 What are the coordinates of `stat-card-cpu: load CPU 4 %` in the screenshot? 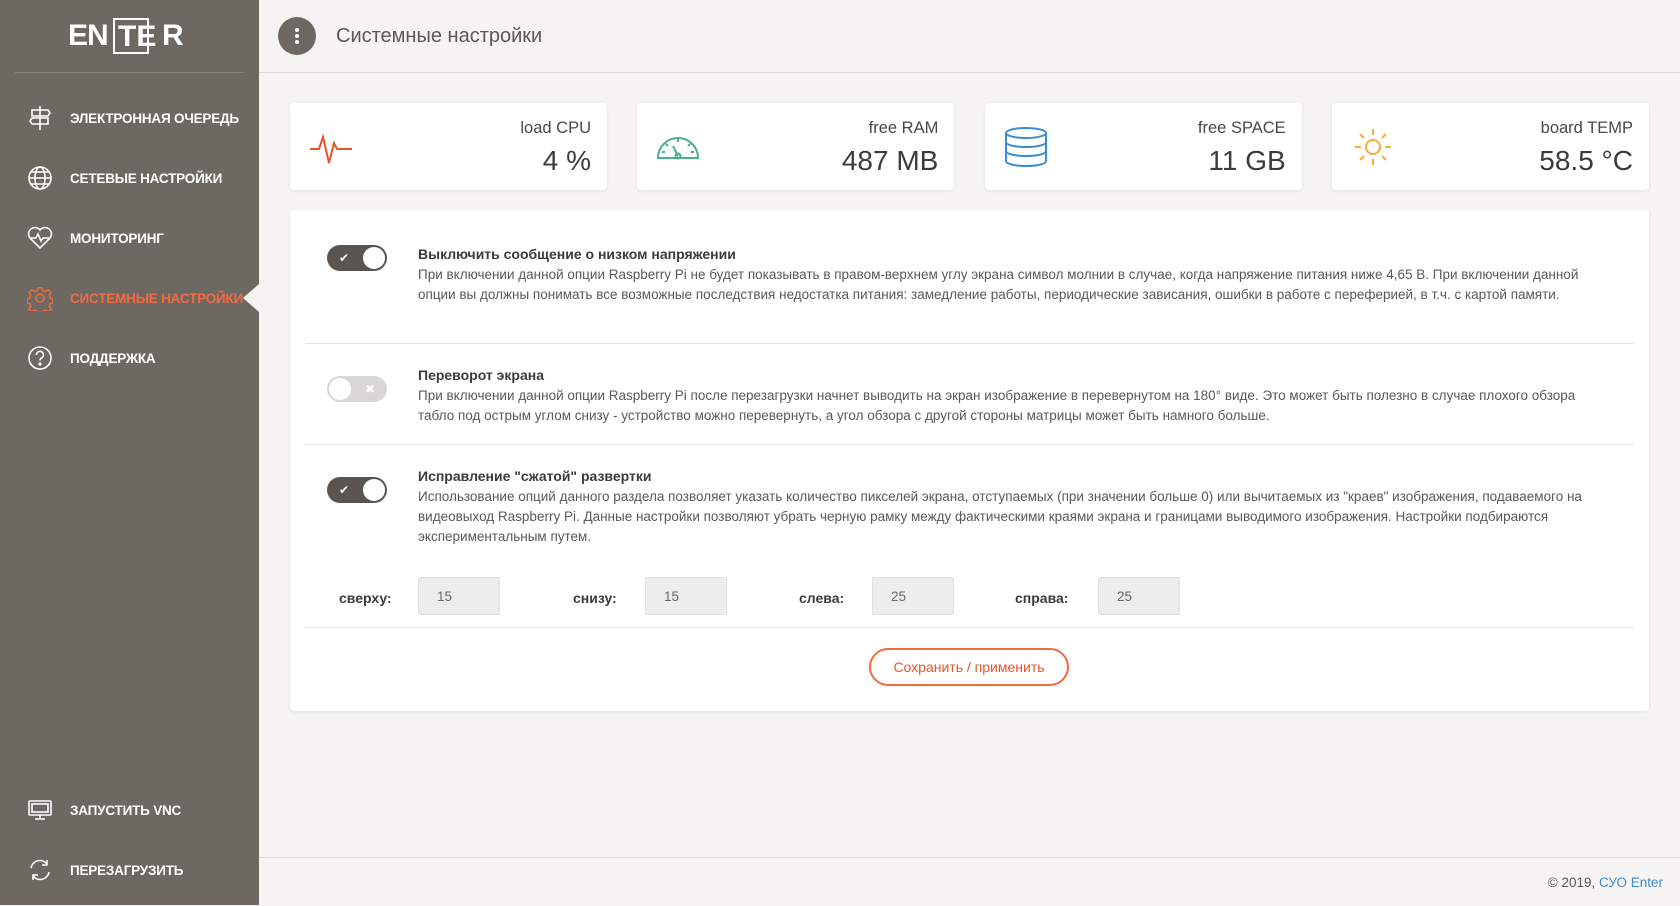 It's located at (448, 146).